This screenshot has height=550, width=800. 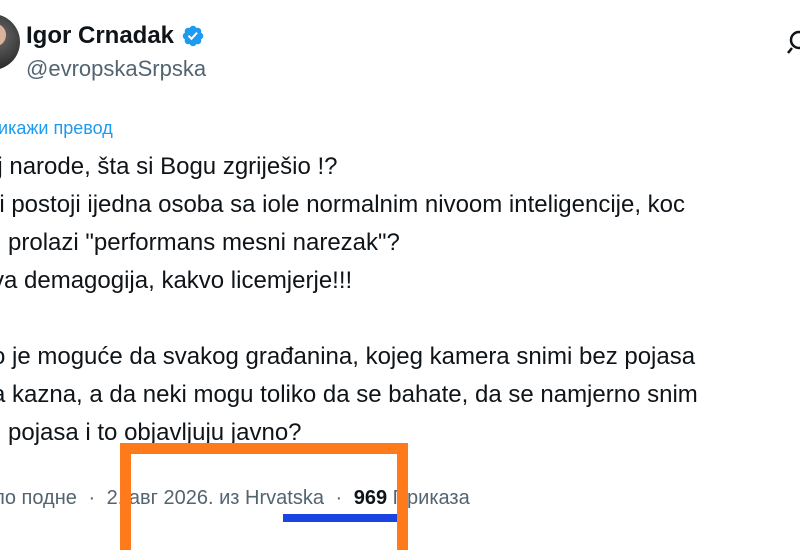 What do you see at coordinates (38, 498) in the screenshot?
I see `tweet-time: по подне` at bounding box center [38, 498].